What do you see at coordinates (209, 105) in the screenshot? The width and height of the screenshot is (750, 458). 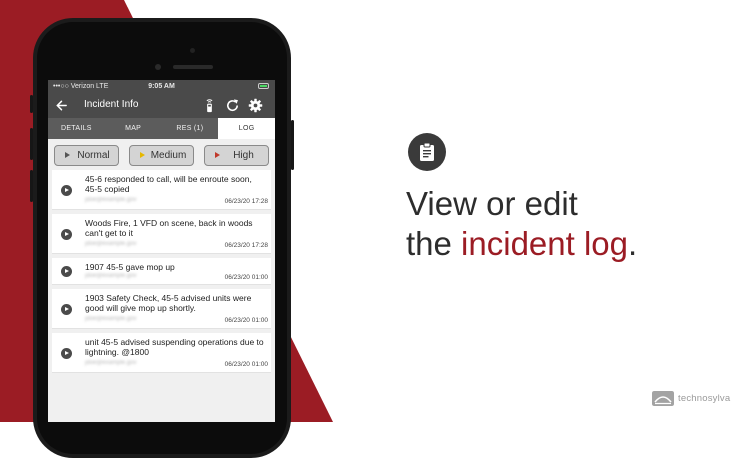 I see `radio-icon` at bounding box center [209, 105].